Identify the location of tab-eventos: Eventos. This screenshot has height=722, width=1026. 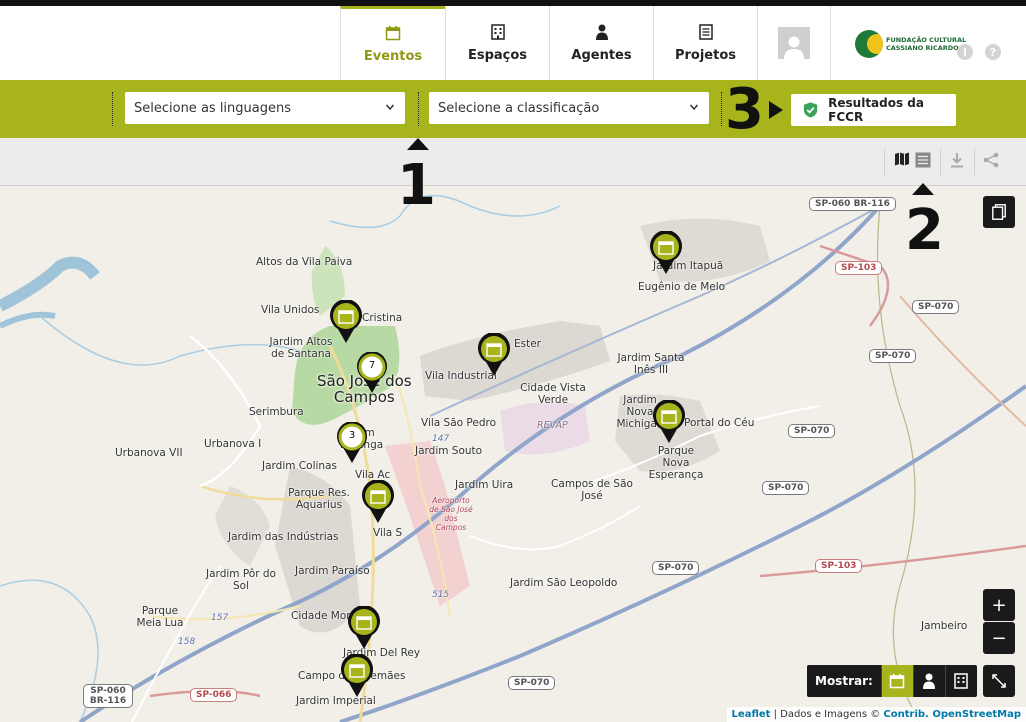
(392, 43).